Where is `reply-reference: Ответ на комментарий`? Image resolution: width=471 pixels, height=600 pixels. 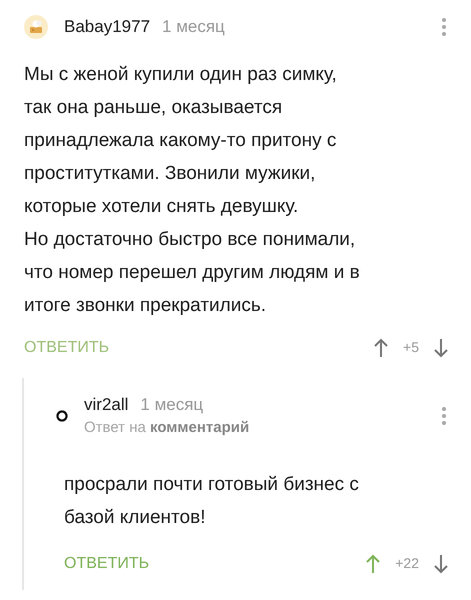 reply-reference: Ответ на комментарий is located at coordinates (167, 428).